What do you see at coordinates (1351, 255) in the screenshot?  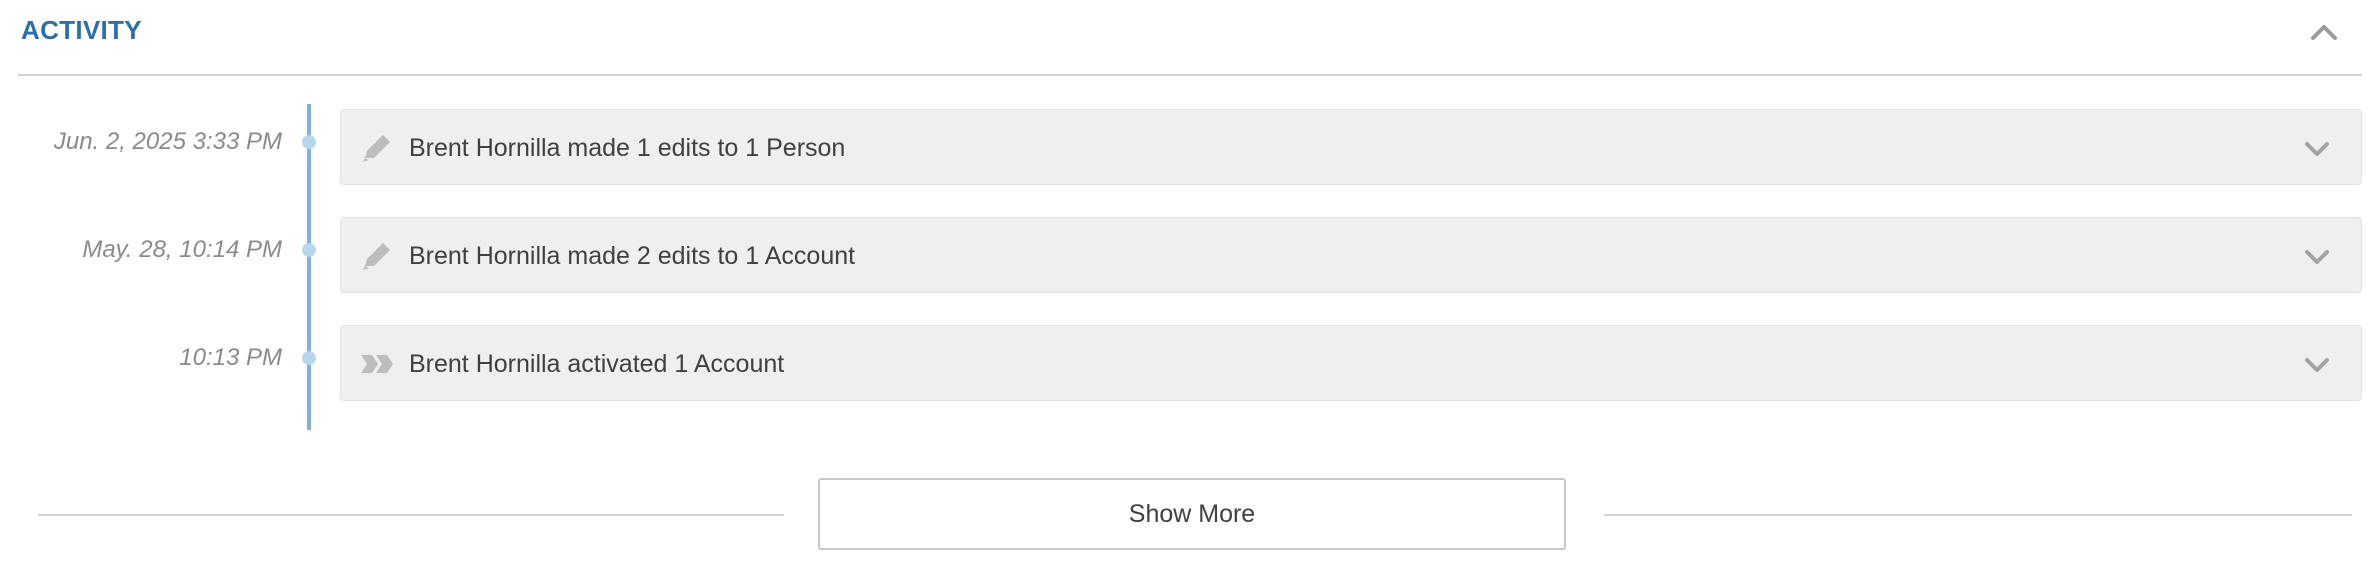 I see `activity-item: Brent Hornilla made 2 edits to 1 Account` at bounding box center [1351, 255].